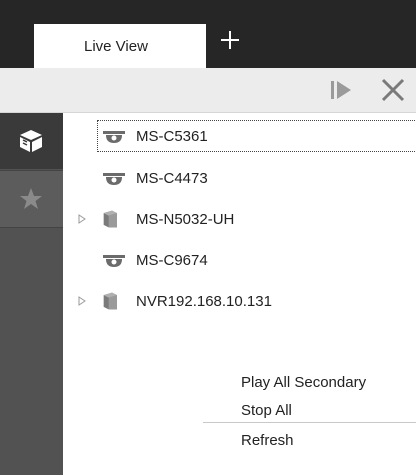 Image resolution: width=416 pixels, height=475 pixels. What do you see at coordinates (393, 90) in the screenshot?
I see `close-icon` at bounding box center [393, 90].